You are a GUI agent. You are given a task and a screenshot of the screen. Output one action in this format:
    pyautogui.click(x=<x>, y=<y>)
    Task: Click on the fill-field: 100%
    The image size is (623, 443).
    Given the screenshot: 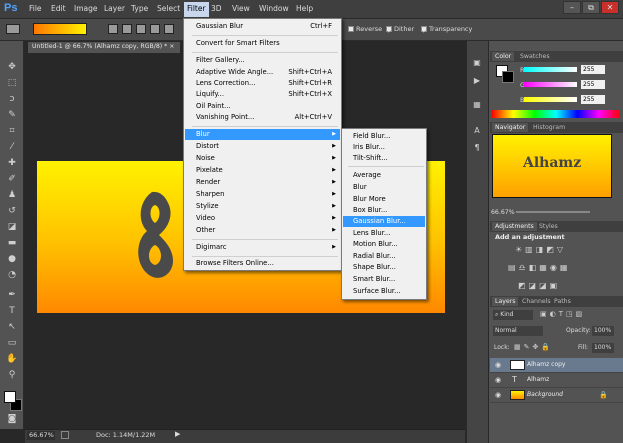 What is the action you would take?
    pyautogui.click(x=603, y=348)
    